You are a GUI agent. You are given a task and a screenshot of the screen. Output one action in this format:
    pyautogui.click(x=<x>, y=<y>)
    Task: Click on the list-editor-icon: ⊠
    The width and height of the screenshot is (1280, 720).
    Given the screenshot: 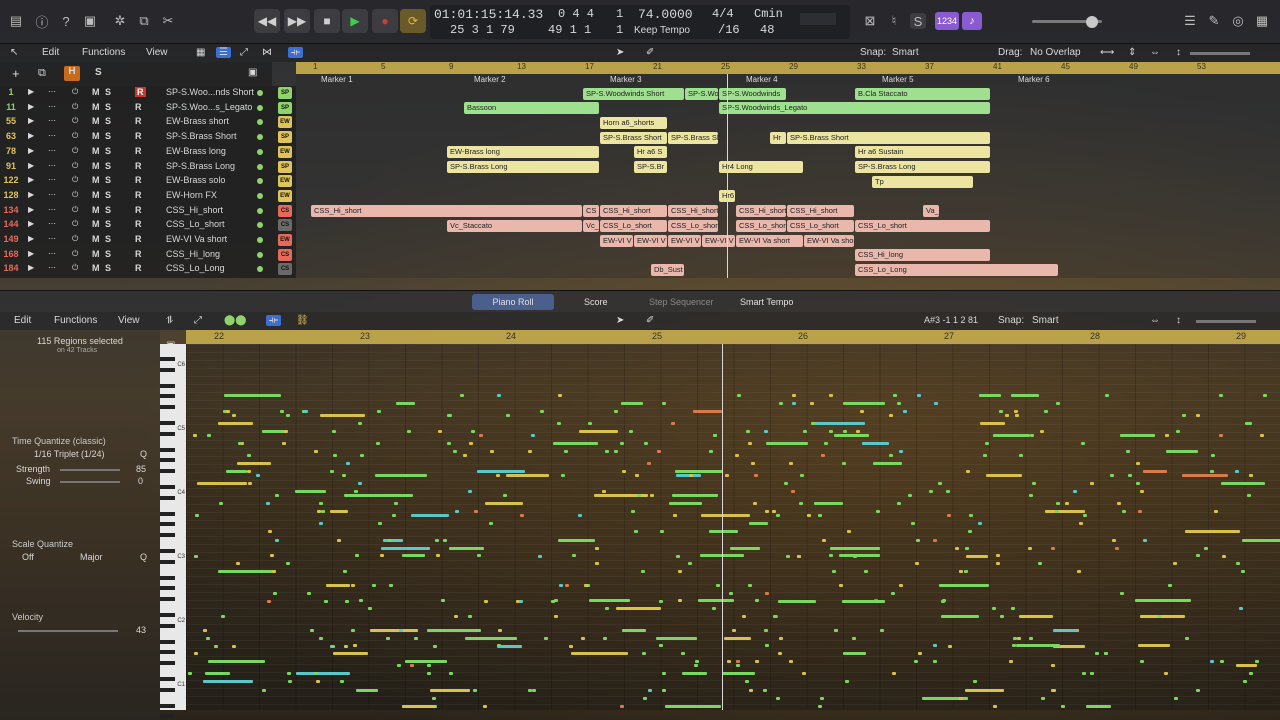 What is the action you would take?
    pyautogui.click(x=870, y=21)
    